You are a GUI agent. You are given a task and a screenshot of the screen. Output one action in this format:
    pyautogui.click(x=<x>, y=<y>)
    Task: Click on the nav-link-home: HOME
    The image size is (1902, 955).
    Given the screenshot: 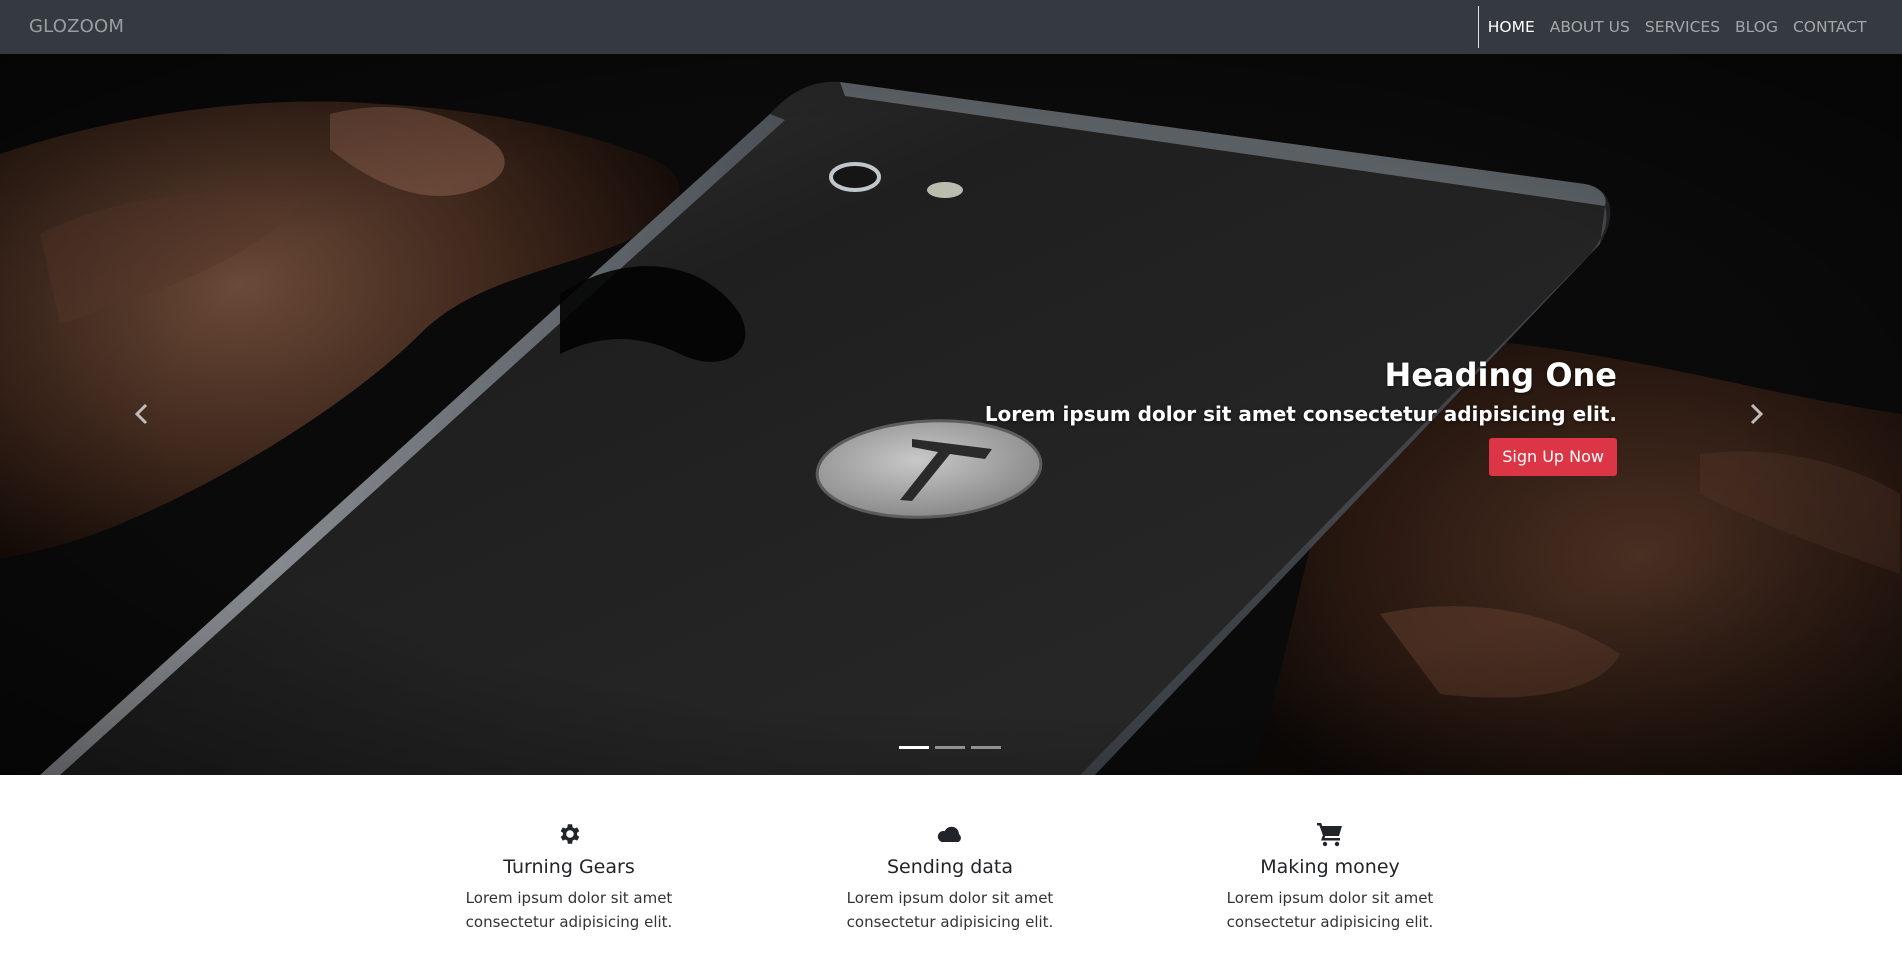 What is the action you would take?
    pyautogui.click(x=1511, y=27)
    